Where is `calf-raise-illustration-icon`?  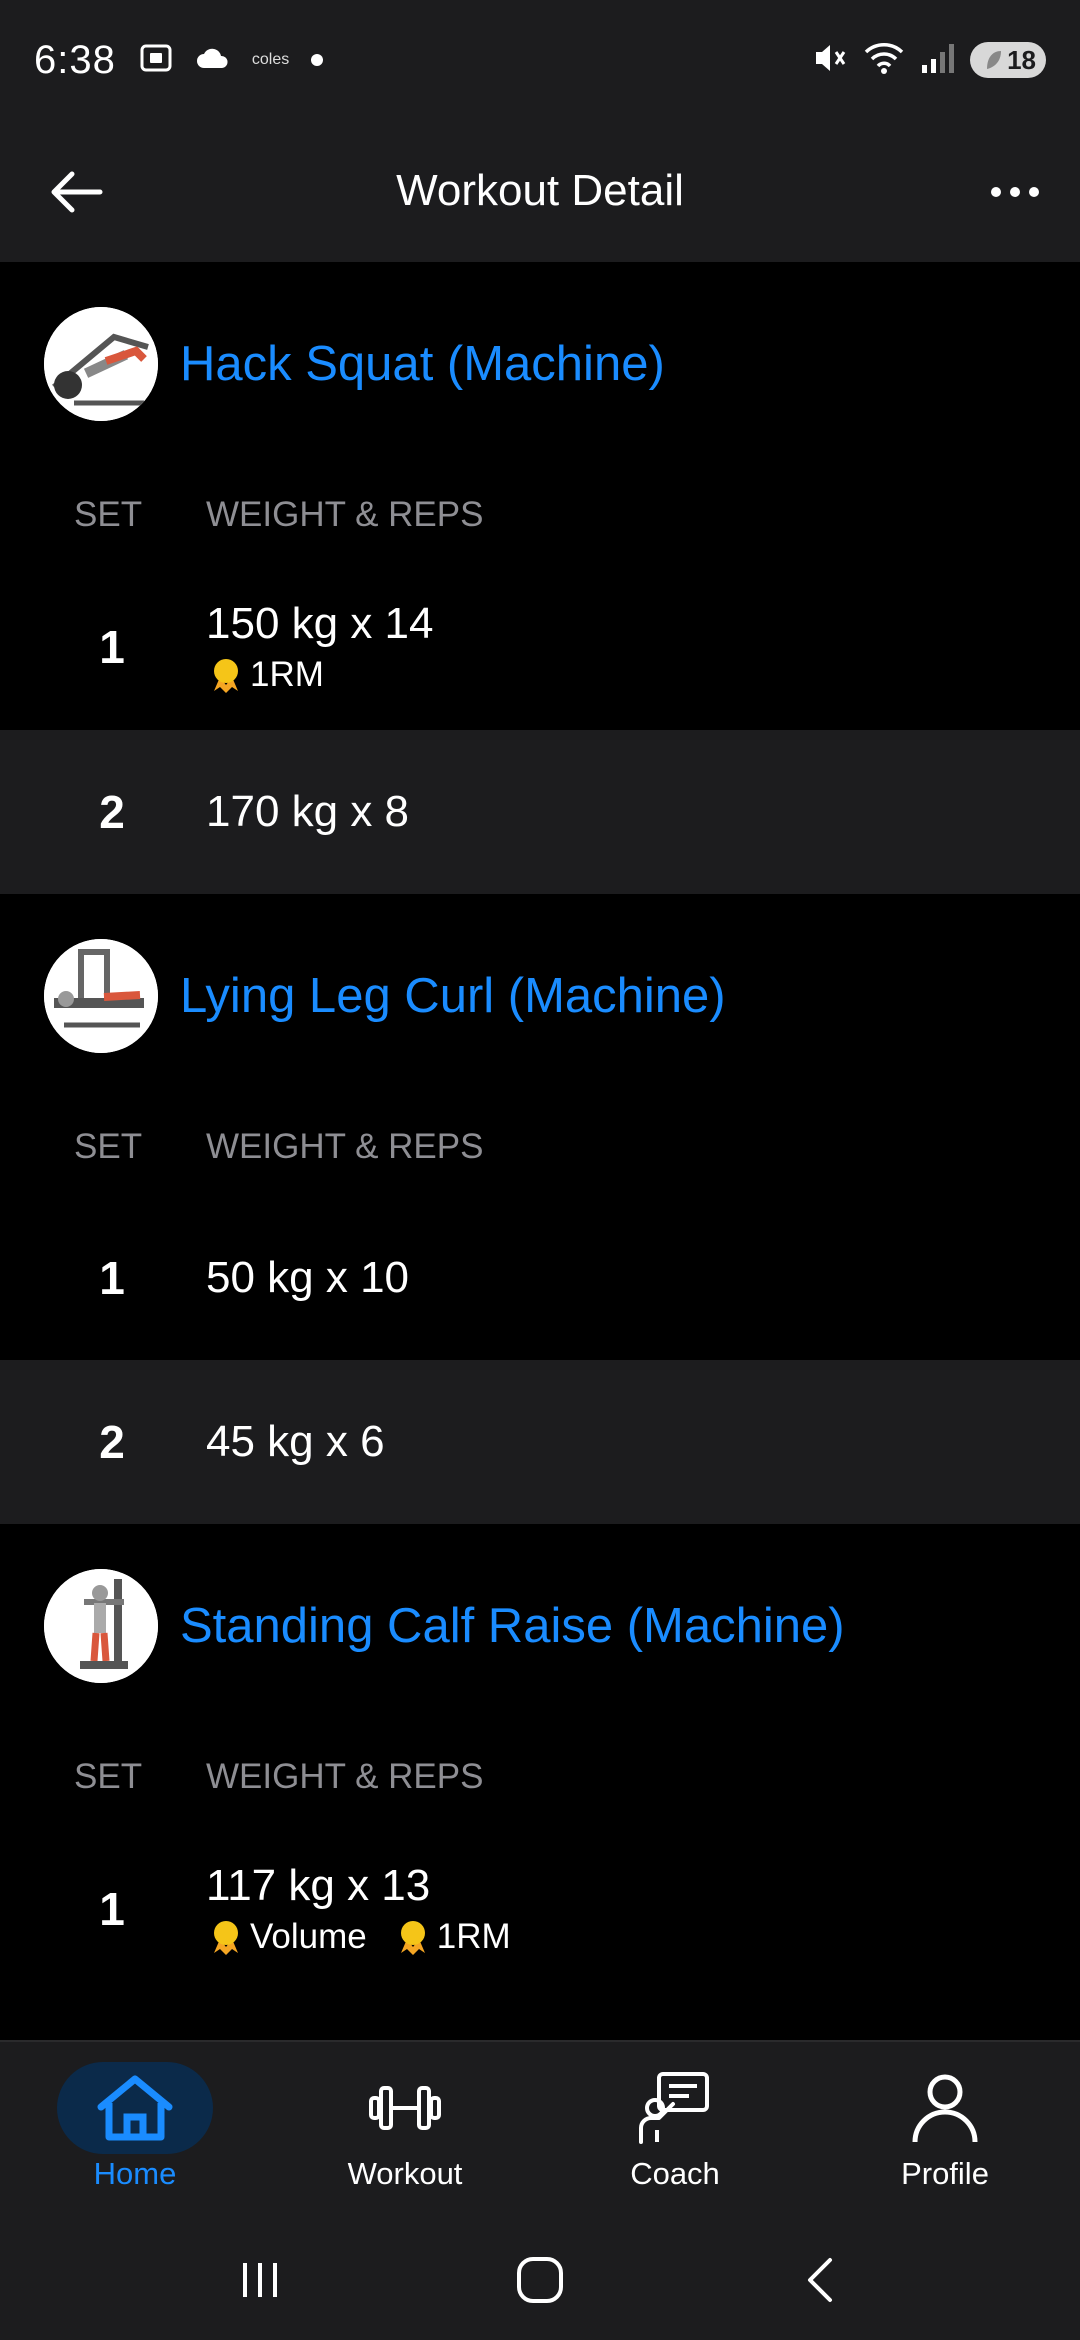 calf-raise-illustration-icon is located at coordinates (101, 1626).